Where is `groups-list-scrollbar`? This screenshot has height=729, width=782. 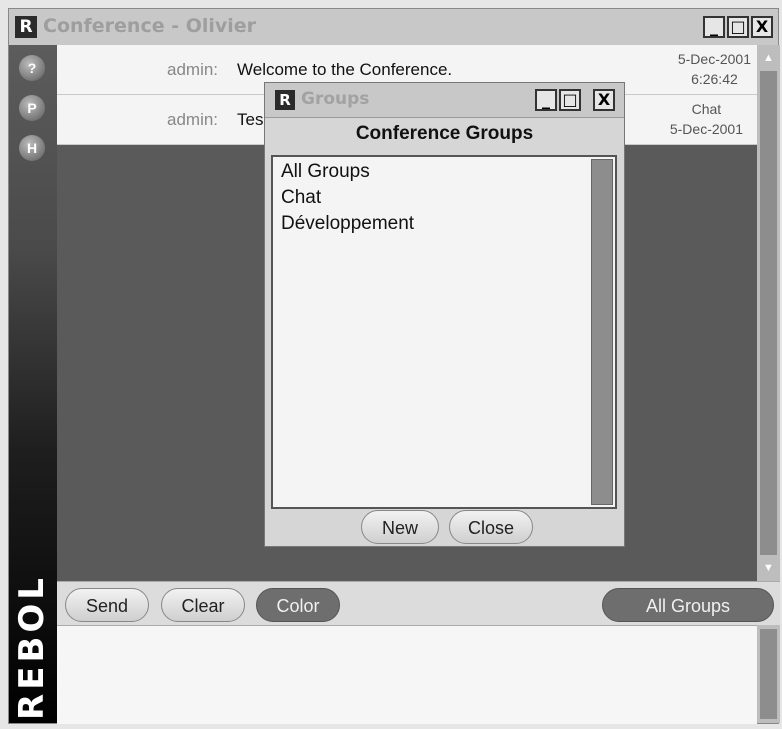 groups-list-scrollbar is located at coordinates (602, 332).